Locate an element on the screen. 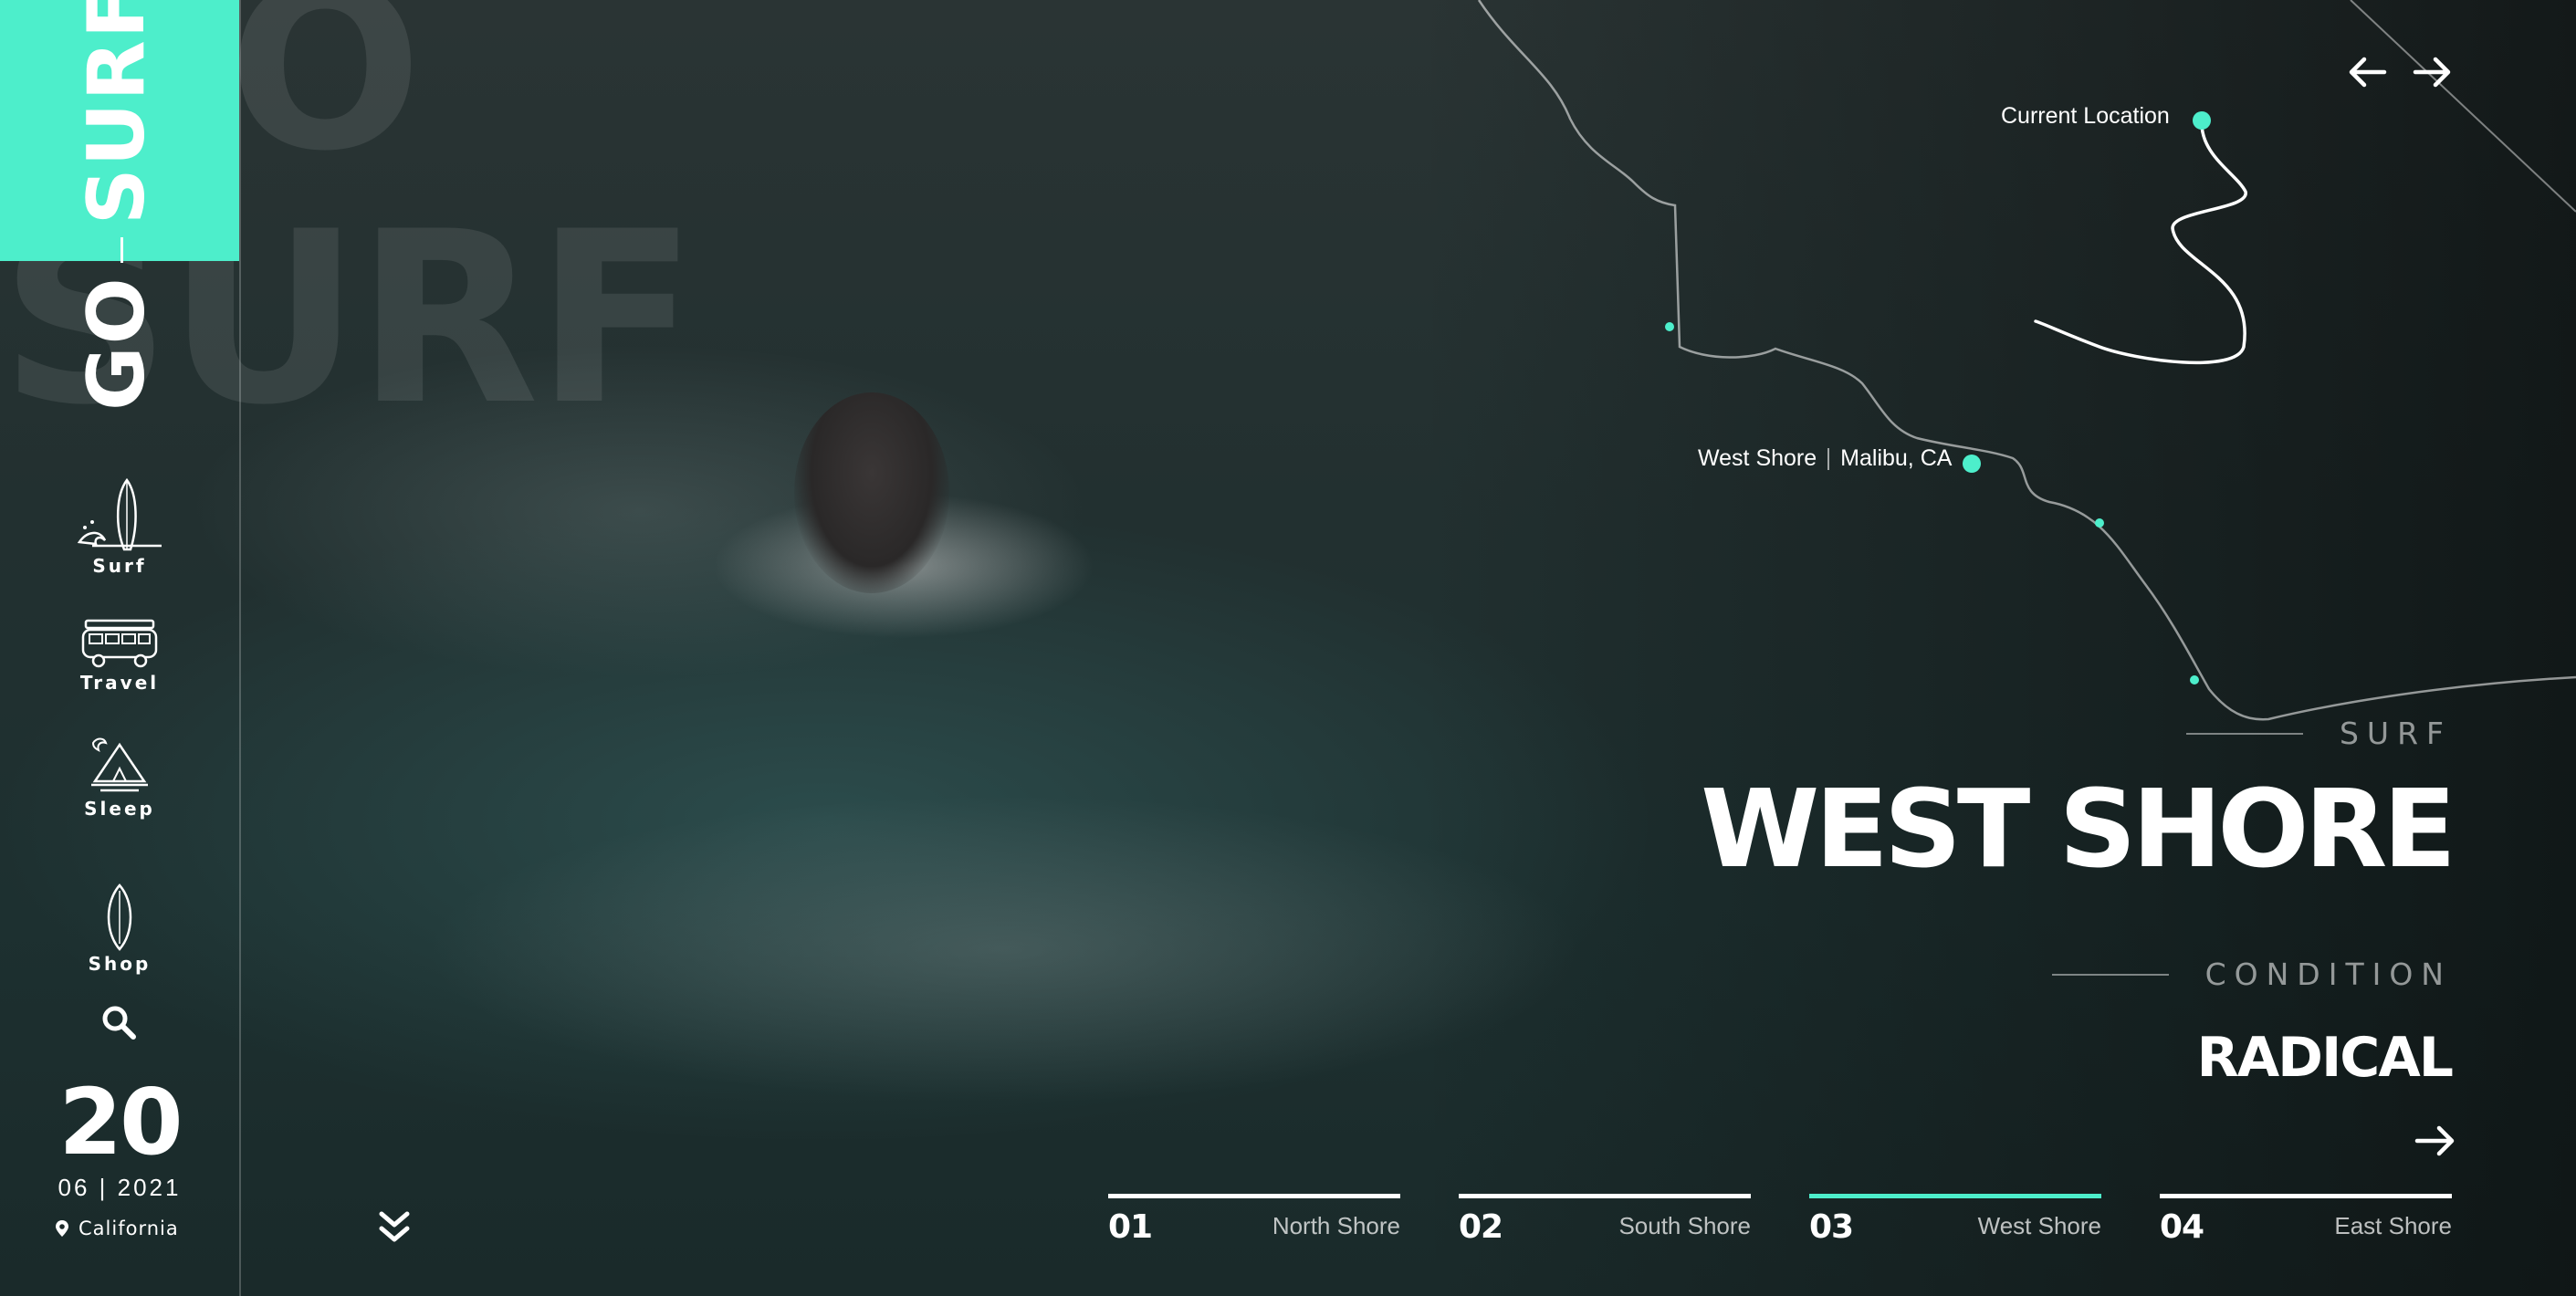  nav-item-sleep: Sleep is located at coordinates (119, 777).